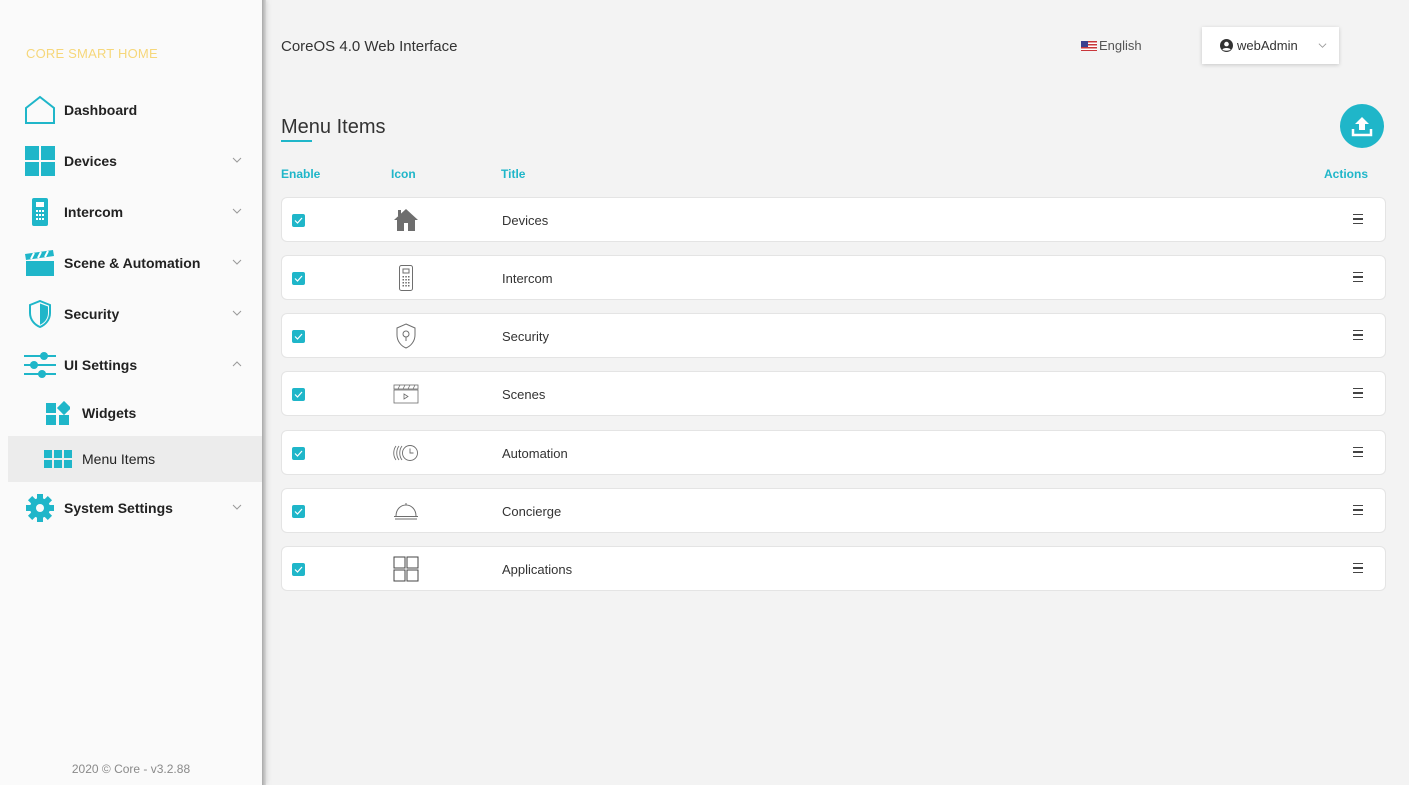  What do you see at coordinates (537, 569) in the screenshot?
I see `row-title: Applications` at bounding box center [537, 569].